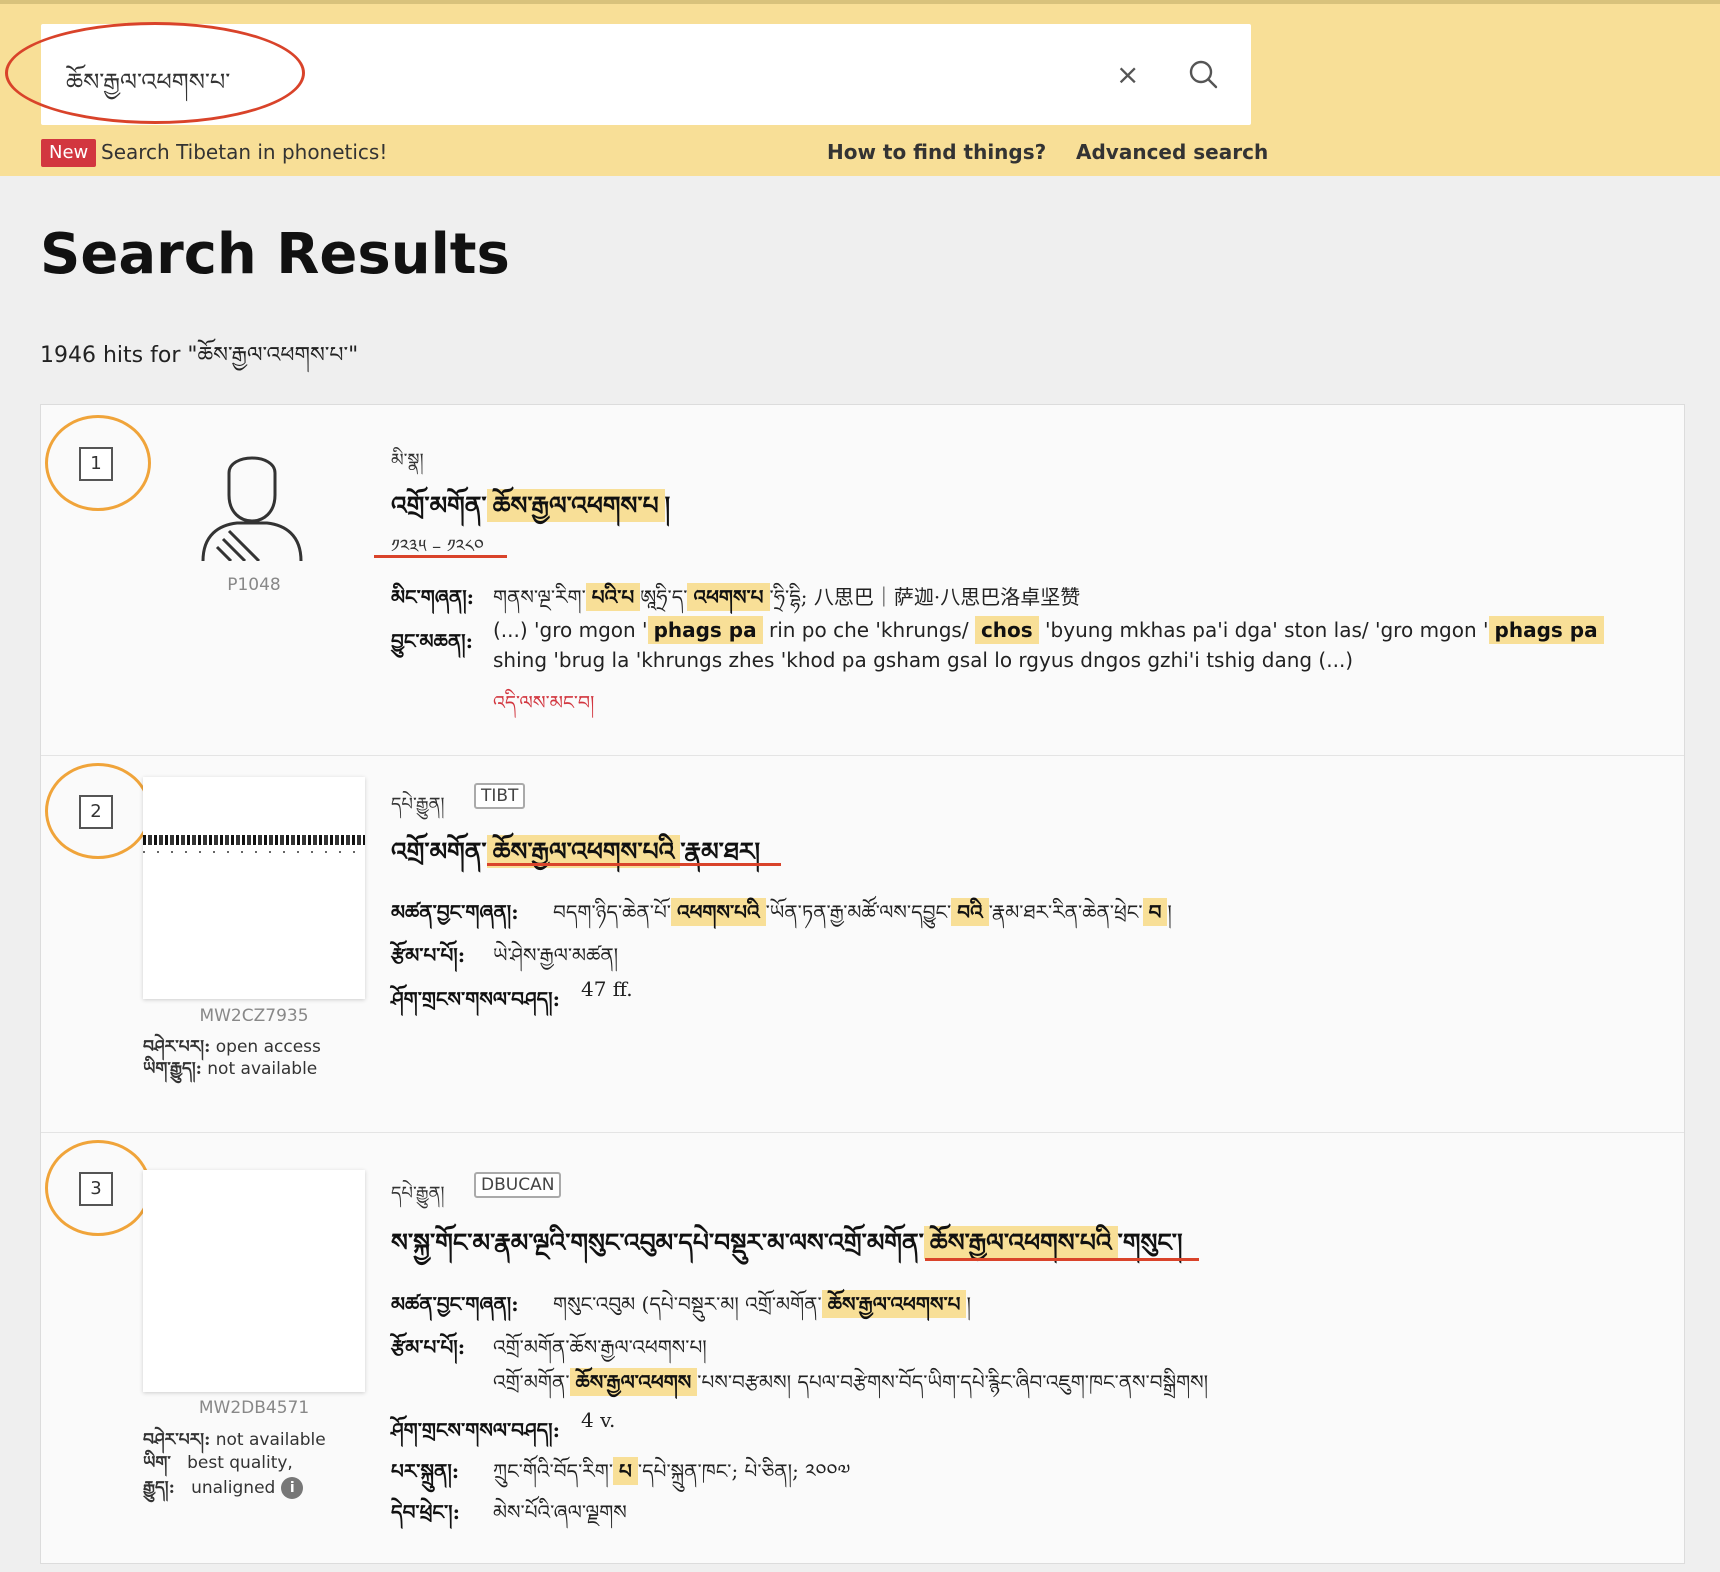  What do you see at coordinates (1127, 74) in the screenshot?
I see `close-icon: ×` at bounding box center [1127, 74].